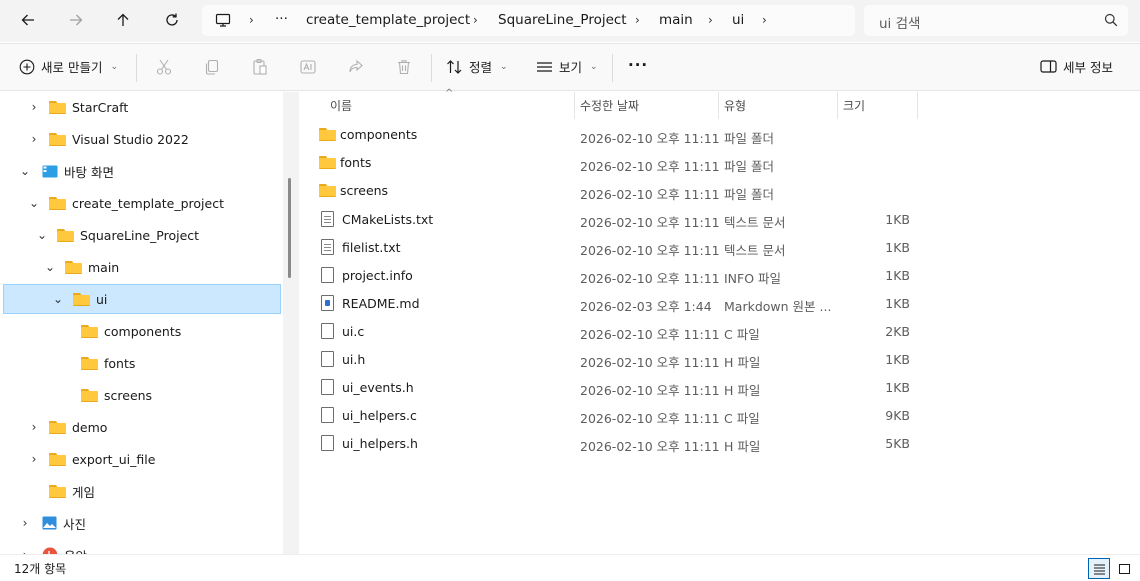  Describe the element at coordinates (84, 492) in the screenshot. I see `nav-item-label: 게임` at that location.